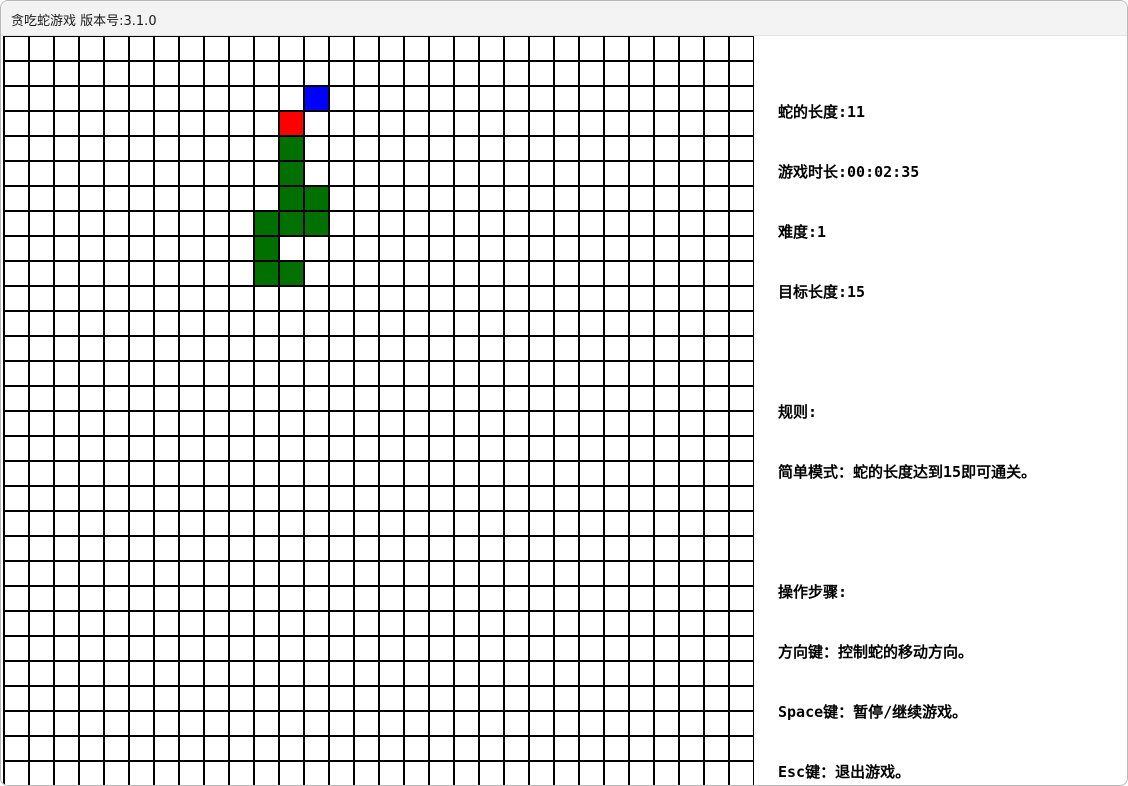 The height and width of the screenshot is (786, 1128). I want to click on snake-head, so click(291, 123).